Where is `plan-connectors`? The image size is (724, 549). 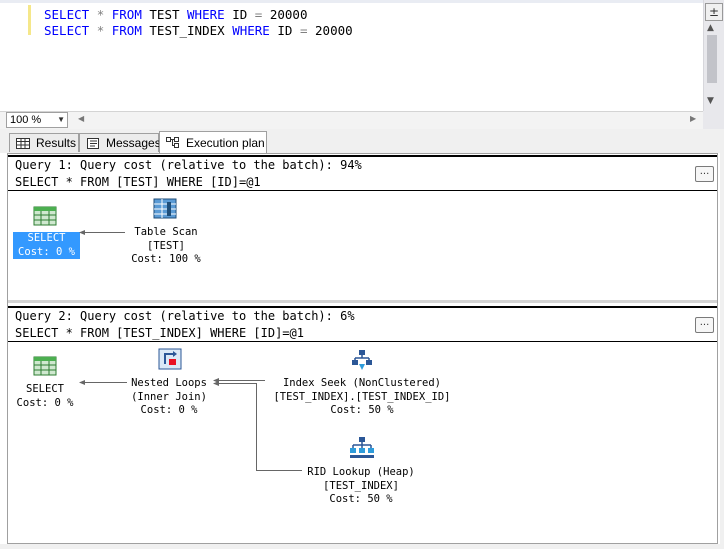 plan-connectors is located at coordinates (190, 350).